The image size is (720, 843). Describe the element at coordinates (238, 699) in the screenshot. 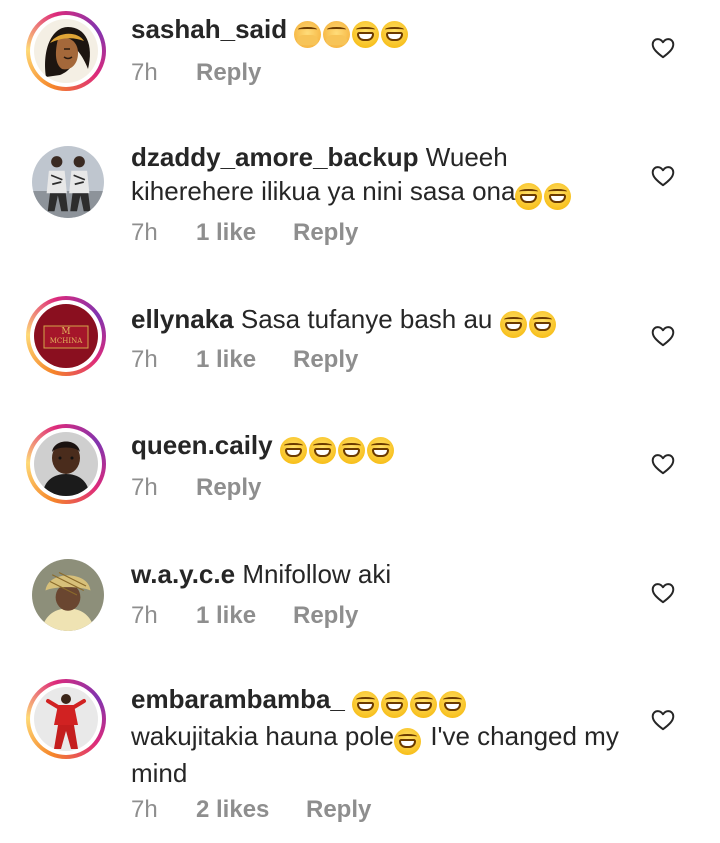

I see `comment-username: embarambamba_` at that location.